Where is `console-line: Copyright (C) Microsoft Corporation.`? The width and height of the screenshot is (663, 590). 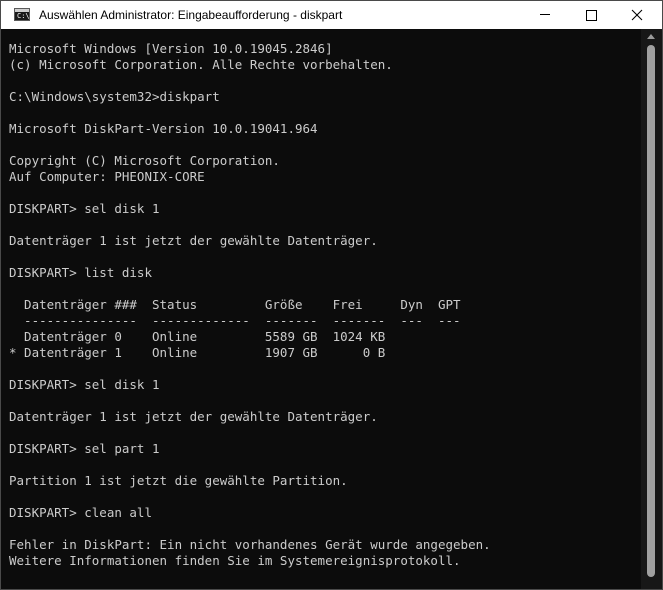 console-line: Copyright (C) Microsoft Corporation. is located at coordinates (144, 160).